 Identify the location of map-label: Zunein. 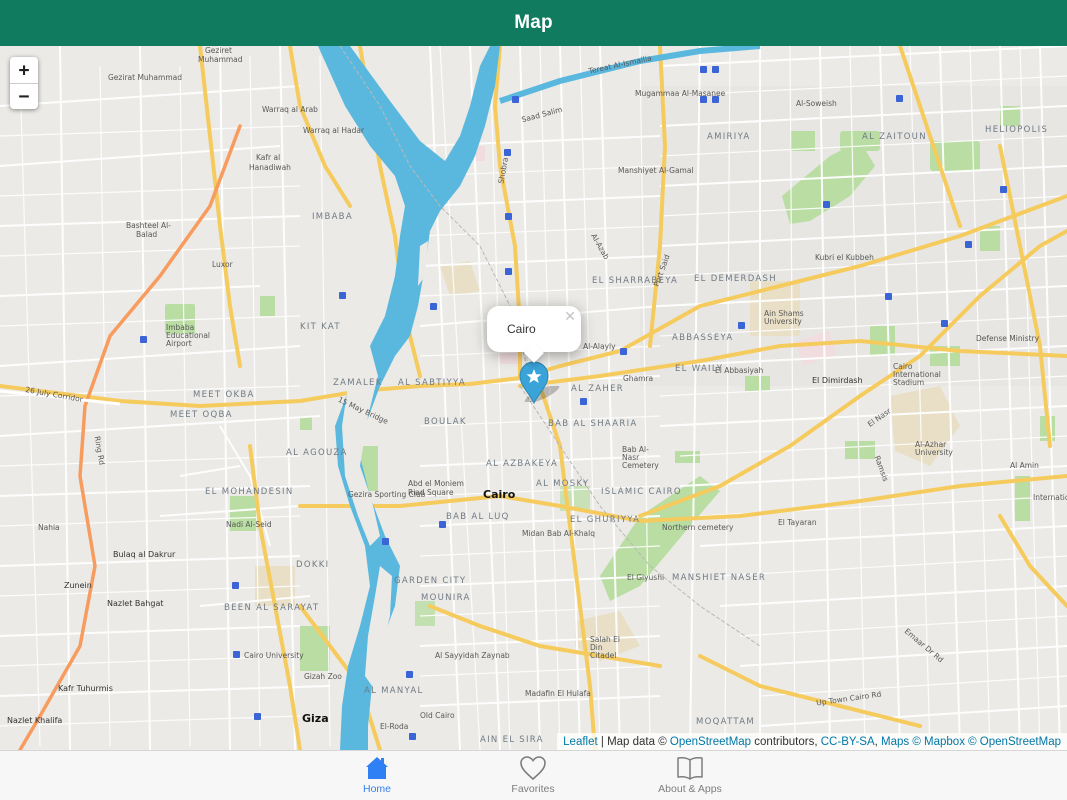
(78, 585).